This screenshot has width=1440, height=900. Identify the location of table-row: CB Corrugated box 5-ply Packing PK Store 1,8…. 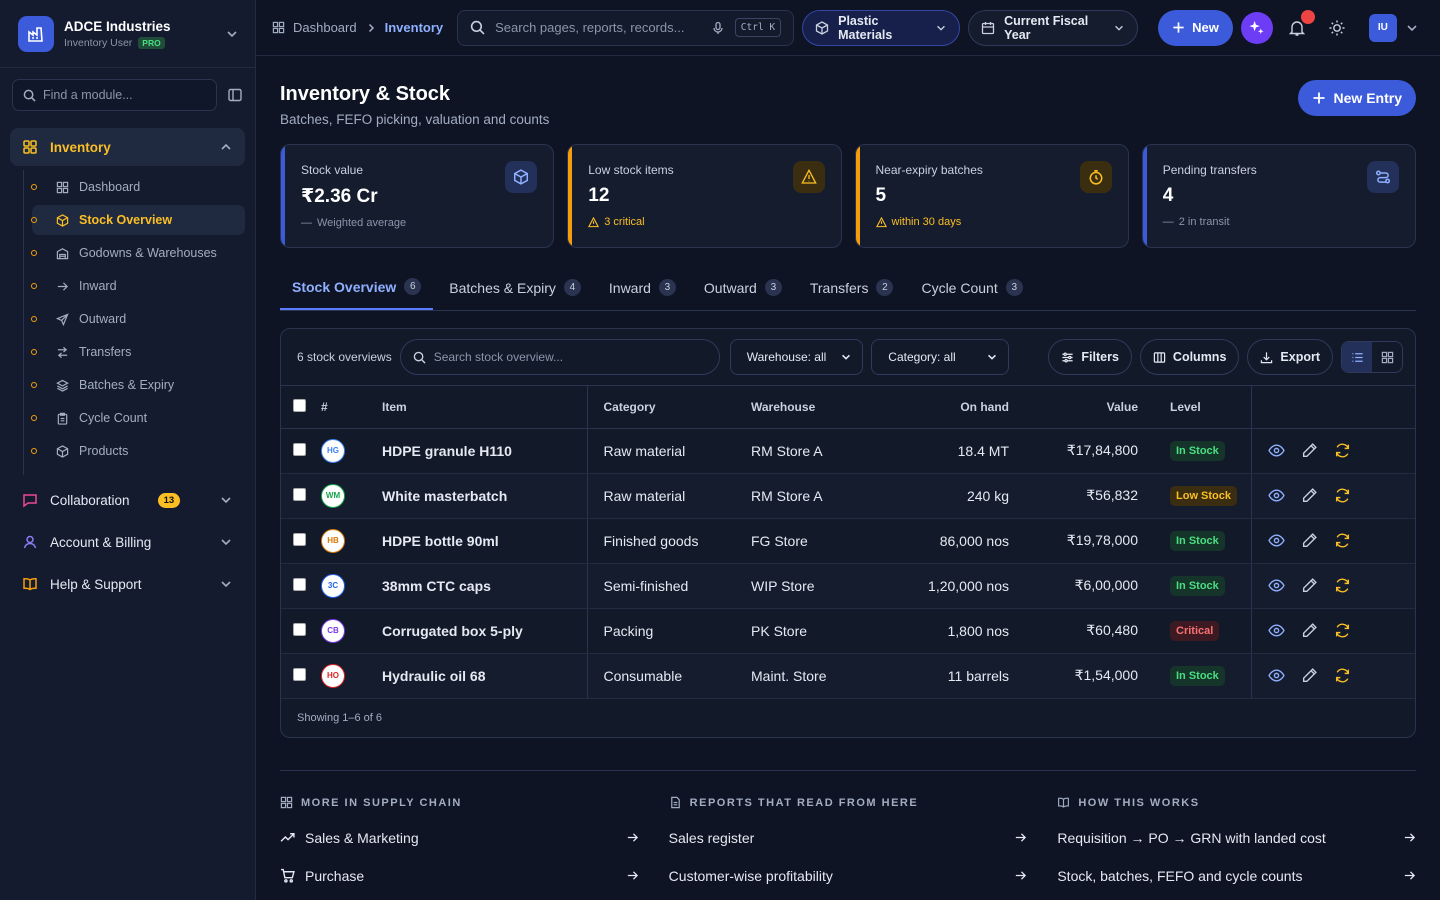
(848, 631).